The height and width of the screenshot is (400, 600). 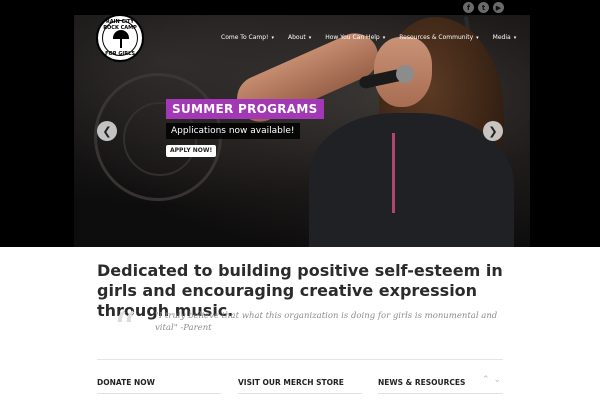 What do you see at coordinates (245, 109) in the screenshot?
I see `slide-title: SUMMER PROGRAMS` at bounding box center [245, 109].